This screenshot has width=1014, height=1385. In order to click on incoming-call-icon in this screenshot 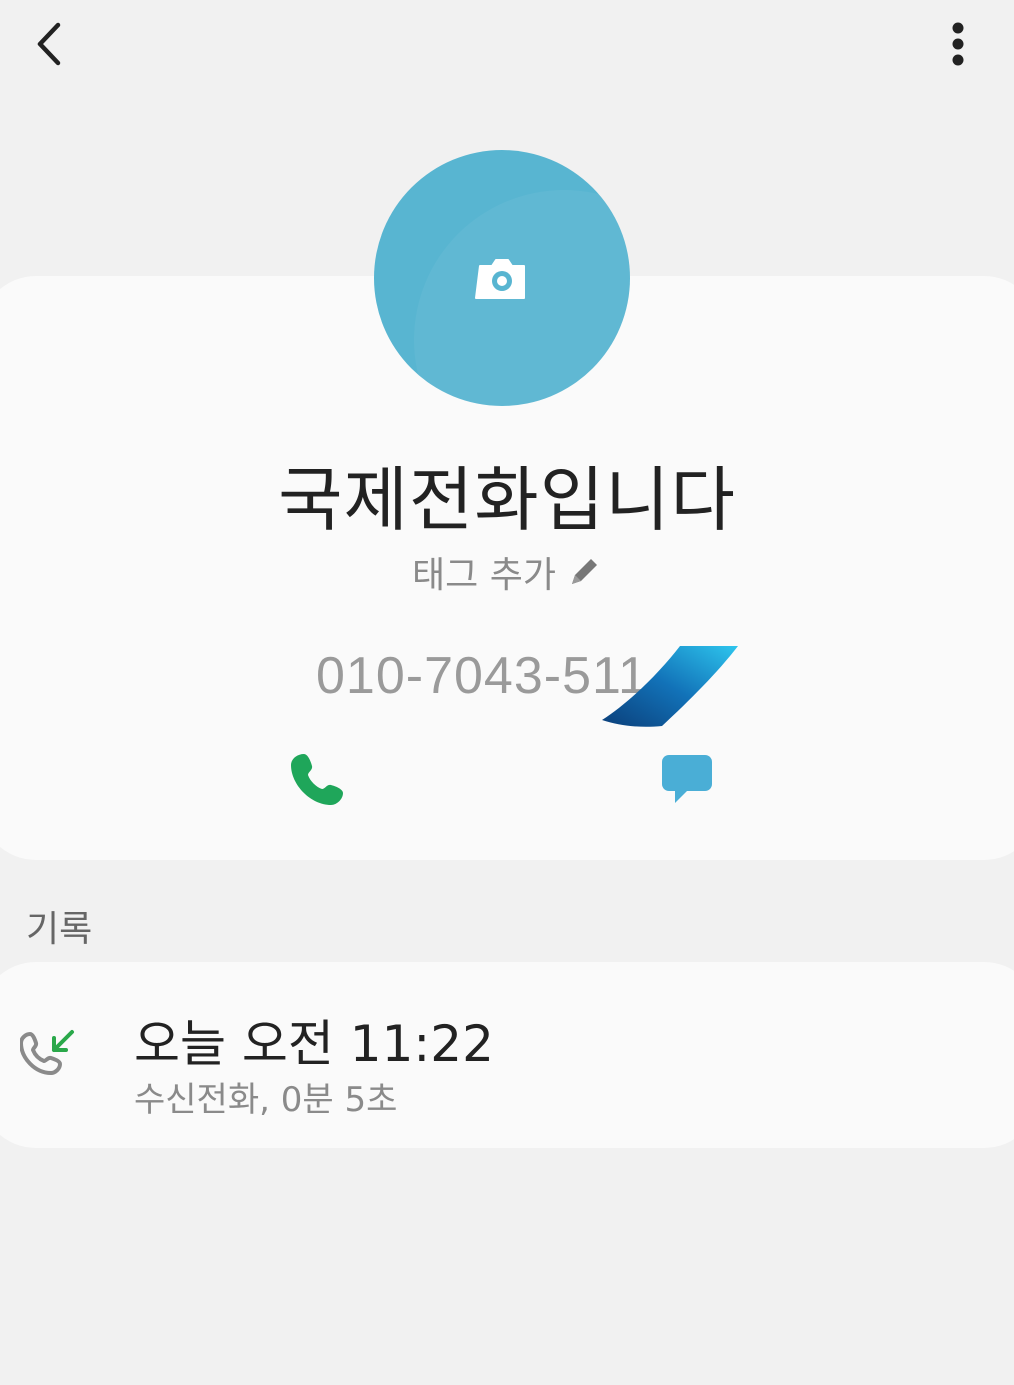, I will do `click(47, 1052)`.